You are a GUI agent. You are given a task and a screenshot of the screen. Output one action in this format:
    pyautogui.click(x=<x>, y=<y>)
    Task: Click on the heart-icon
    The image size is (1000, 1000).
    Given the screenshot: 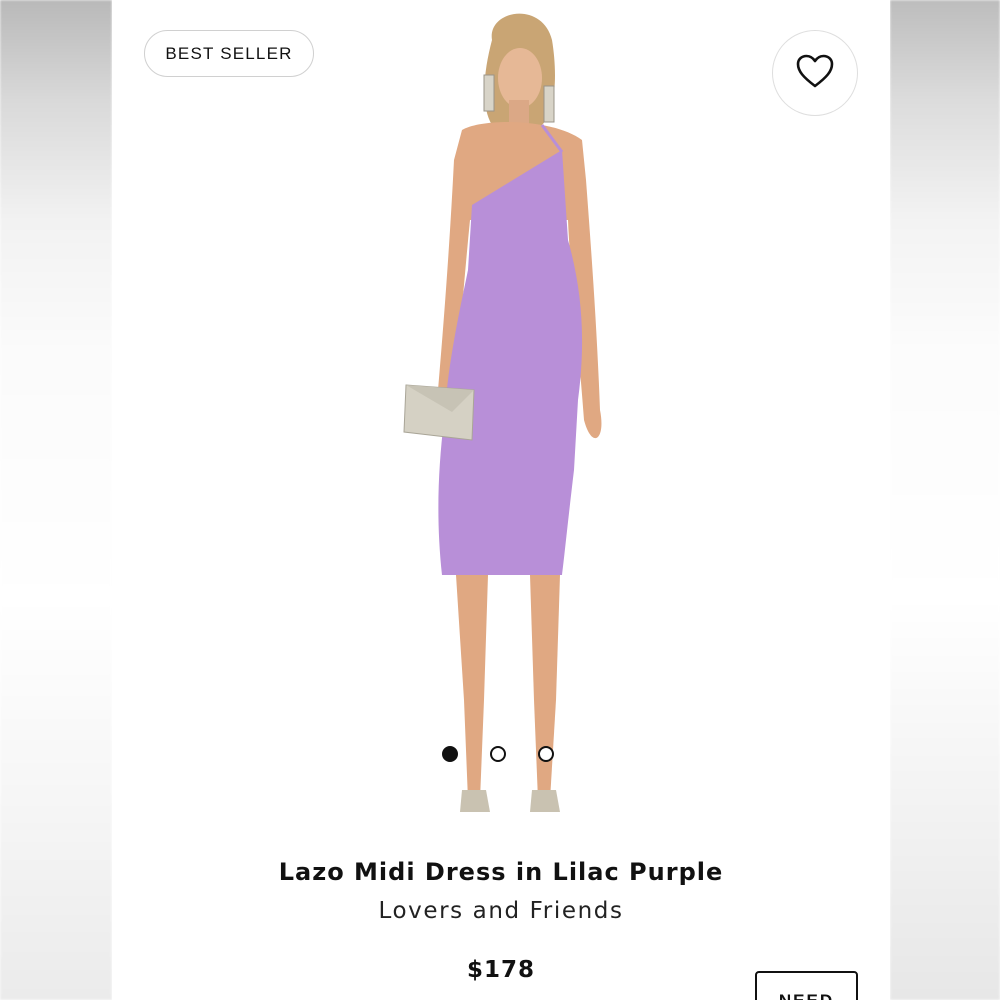 What is the action you would take?
    pyautogui.click(x=815, y=73)
    